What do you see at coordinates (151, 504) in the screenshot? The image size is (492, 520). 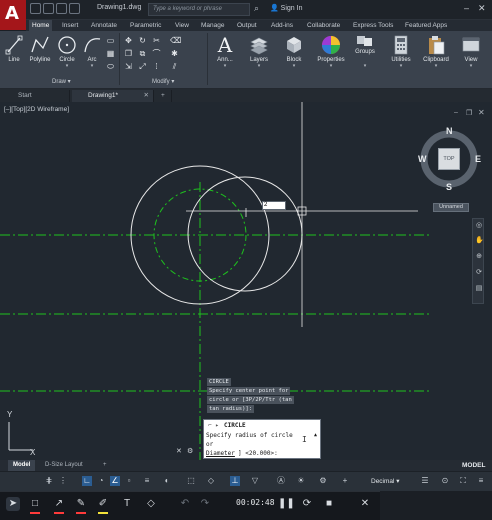 I see `eraser-icon: ◇` at bounding box center [151, 504].